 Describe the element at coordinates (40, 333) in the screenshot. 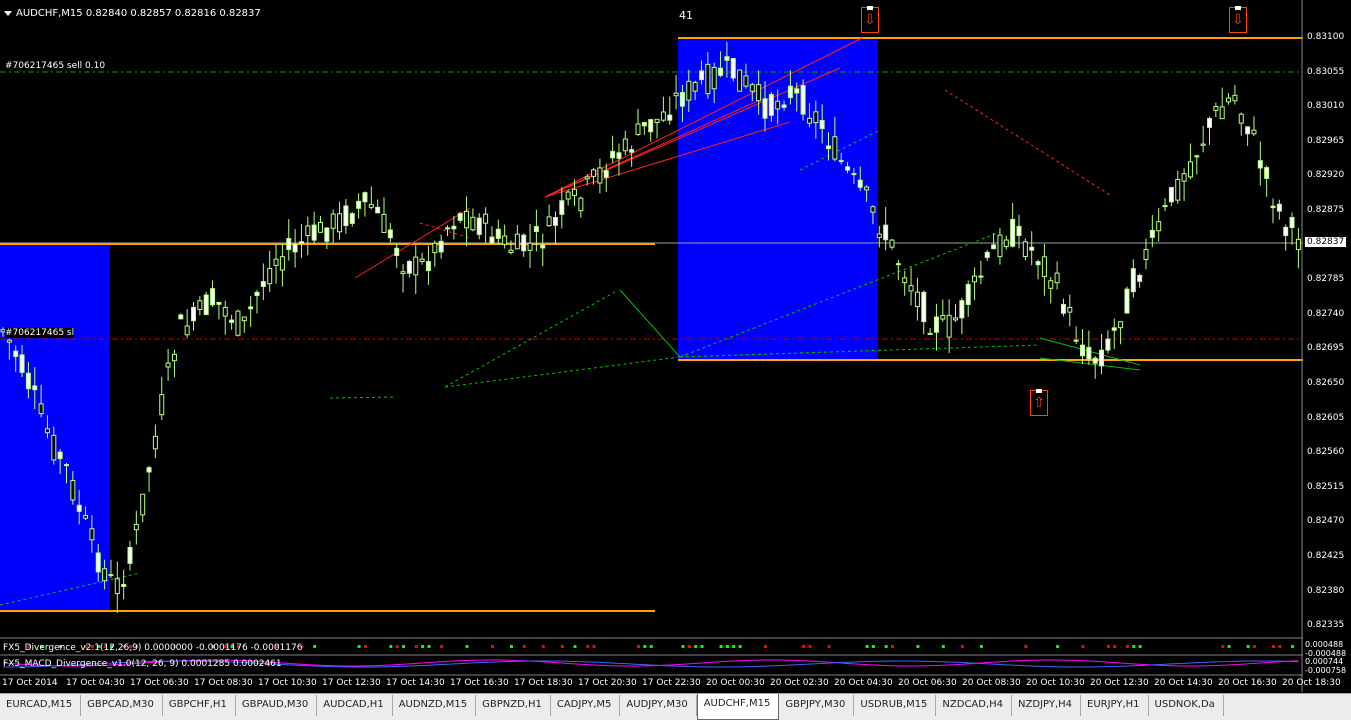

I see `order-sl-label: #706217465 sl` at that location.